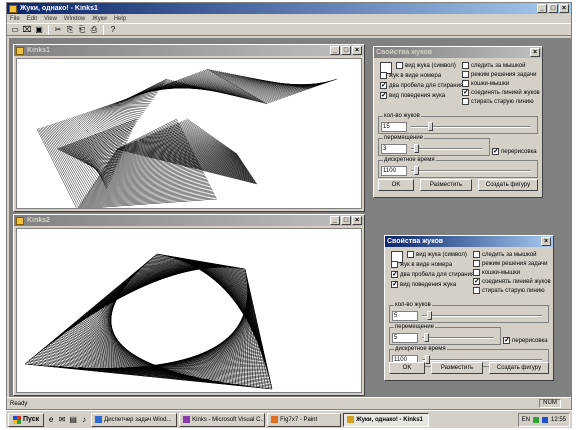 This screenshot has width=578, height=430. I want to click on menu-item-file: File, so click(15, 19).